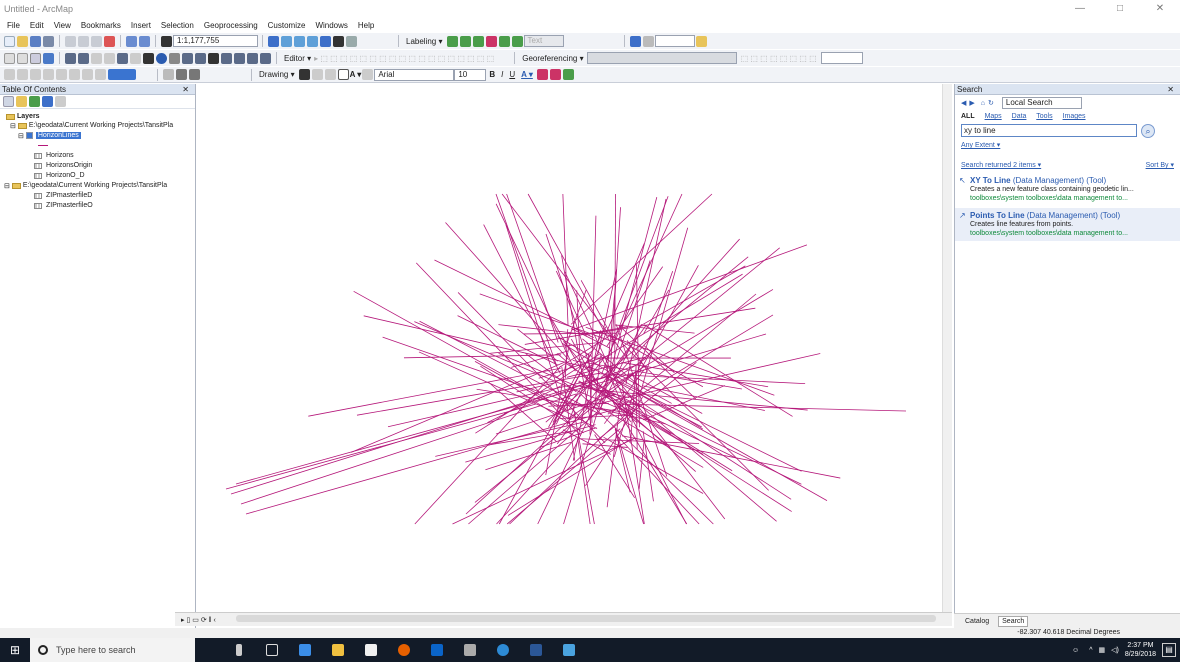  I want to click on modelbuilder-icon, so click(351, 41).